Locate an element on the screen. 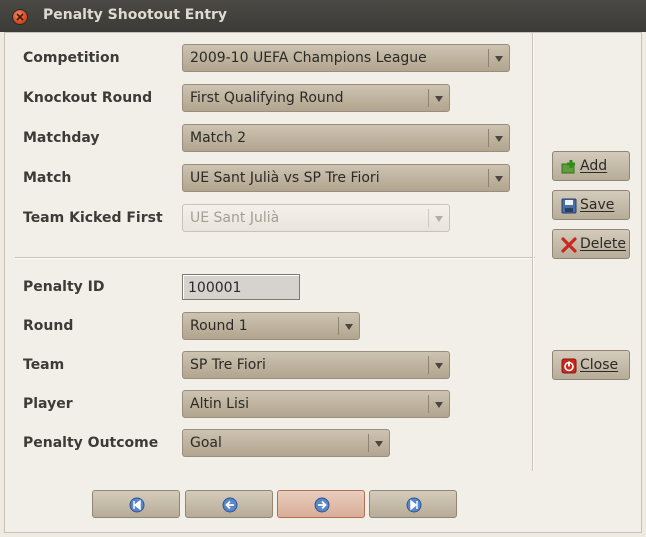  match-combo: UE Sant Julià vs SP Tre Fiori is located at coordinates (346, 178).